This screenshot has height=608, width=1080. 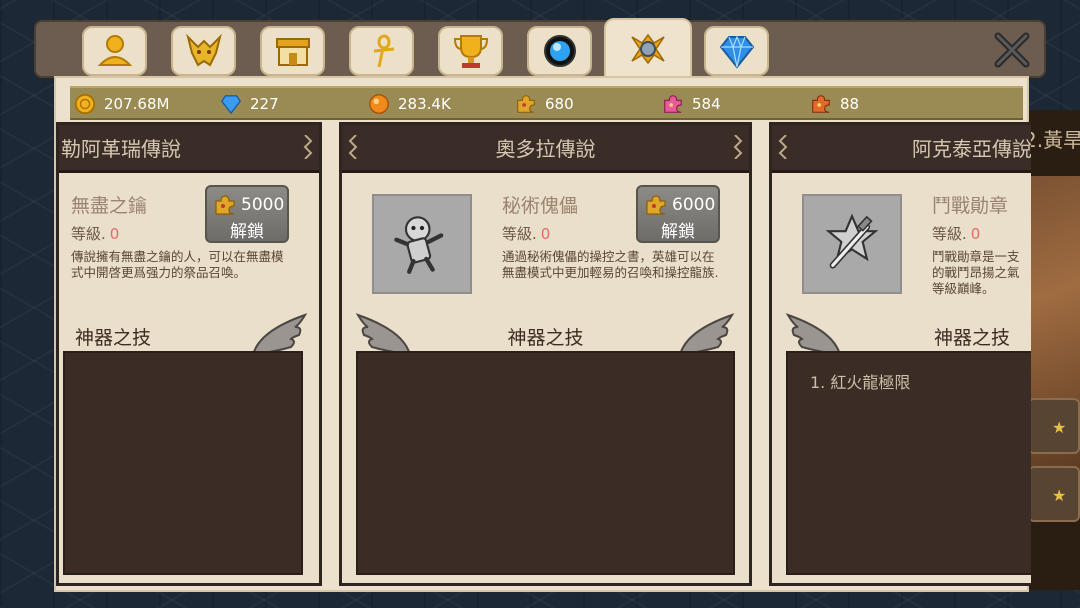 What do you see at coordinates (121, 104) in the screenshot?
I see `resource-gold: 207.68M` at bounding box center [121, 104].